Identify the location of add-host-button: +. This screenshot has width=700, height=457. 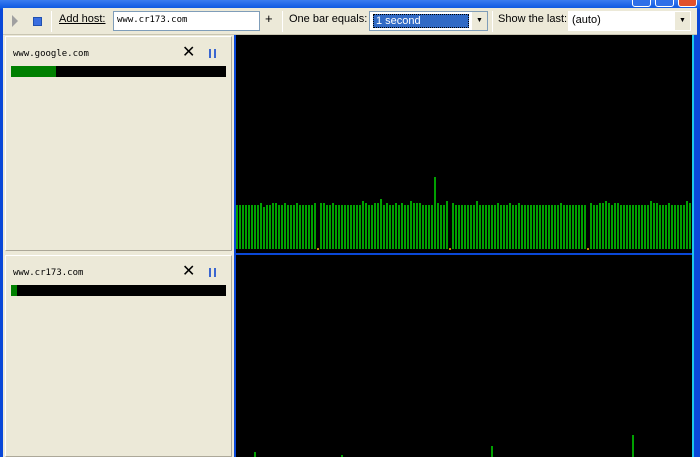
(269, 18).